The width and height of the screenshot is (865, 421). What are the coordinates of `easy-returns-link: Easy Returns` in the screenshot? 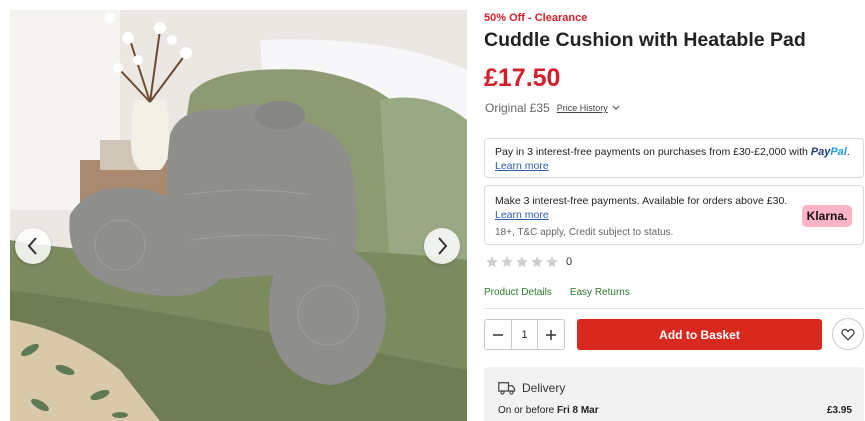 It's located at (600, 292).